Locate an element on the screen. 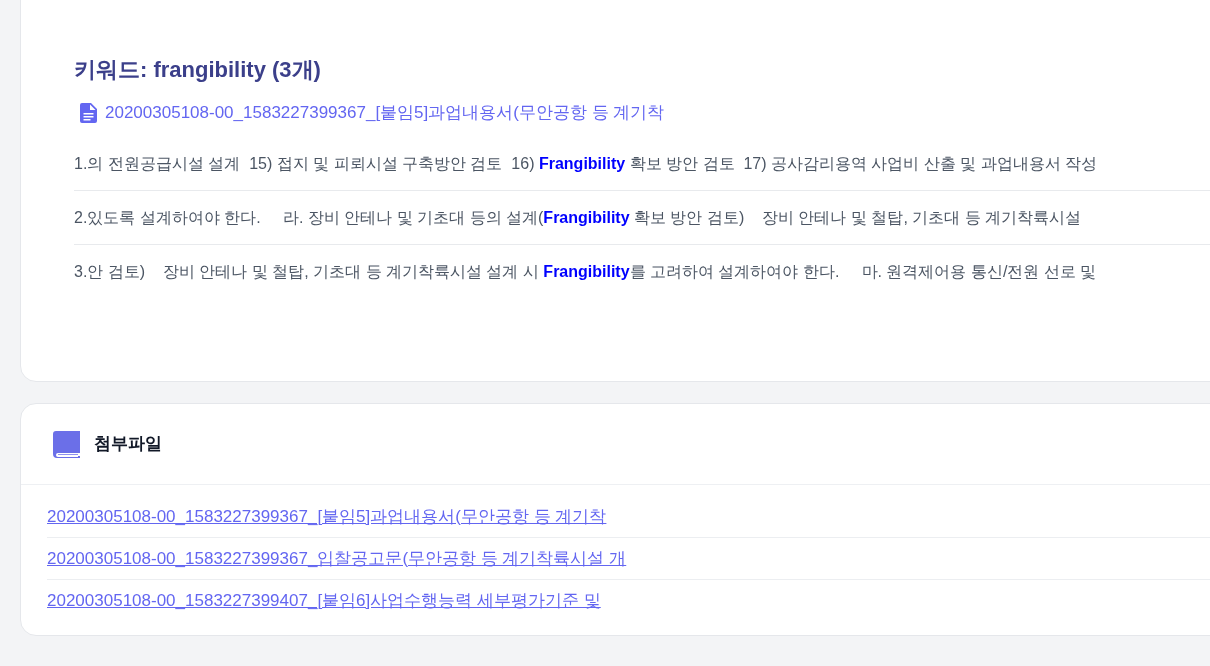 This screenshot has width=1210, height=666. attachment-link: 20200305108-00_1583227399407_[붙임6]사업수행능력 세부평가기준 및 is located at coordinates (324, 601).